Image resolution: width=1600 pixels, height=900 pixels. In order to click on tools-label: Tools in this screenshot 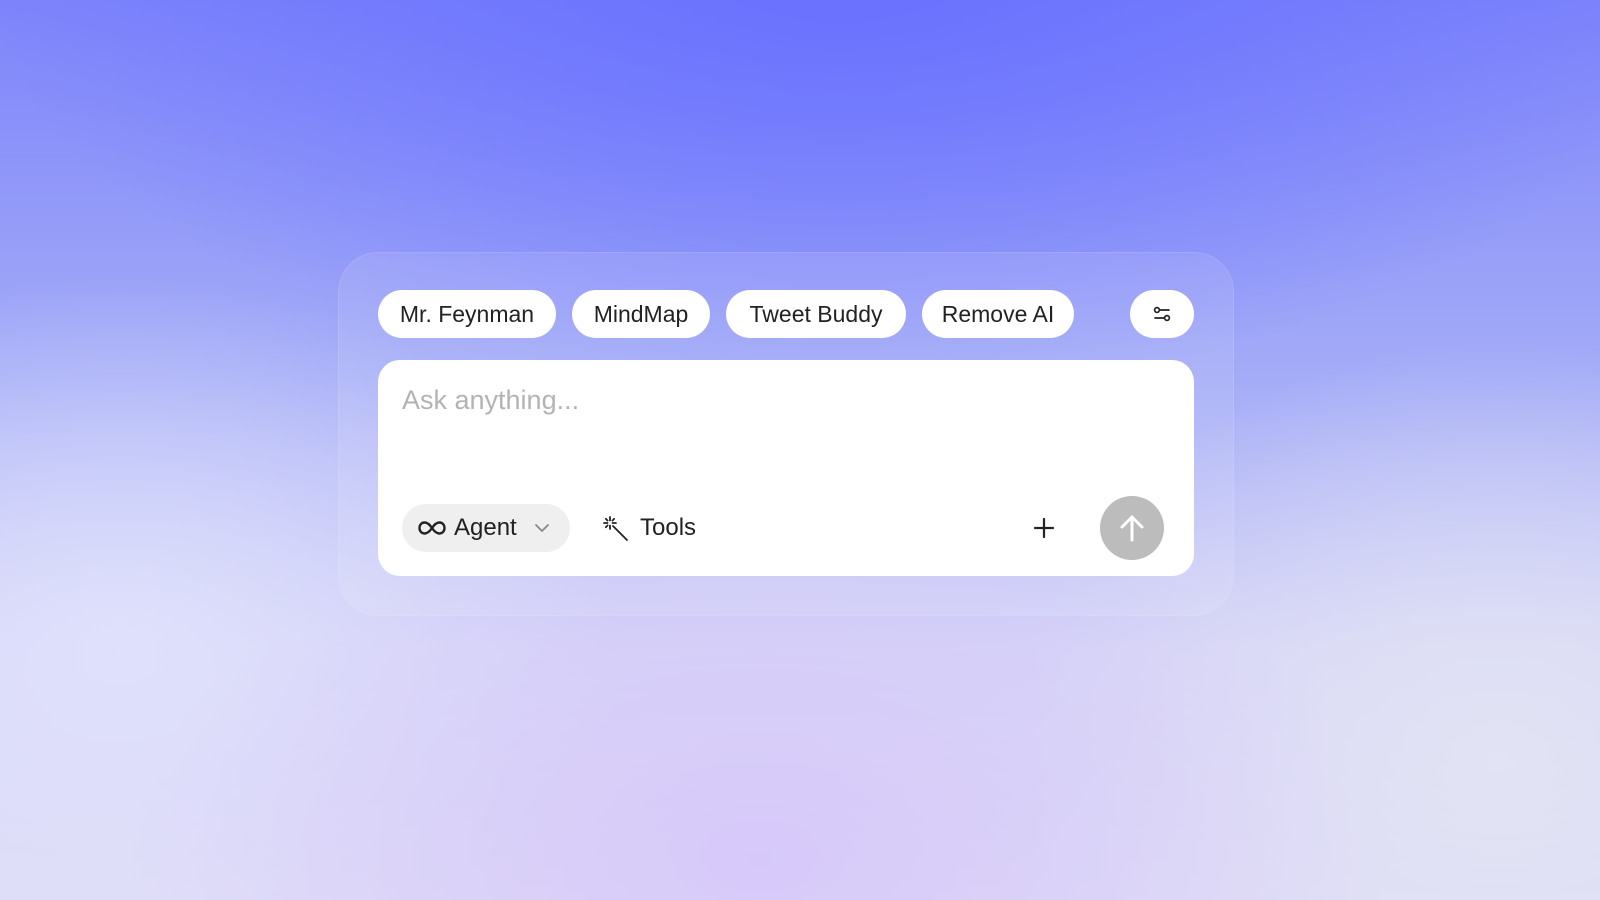, I will do `click(668, 527)`.